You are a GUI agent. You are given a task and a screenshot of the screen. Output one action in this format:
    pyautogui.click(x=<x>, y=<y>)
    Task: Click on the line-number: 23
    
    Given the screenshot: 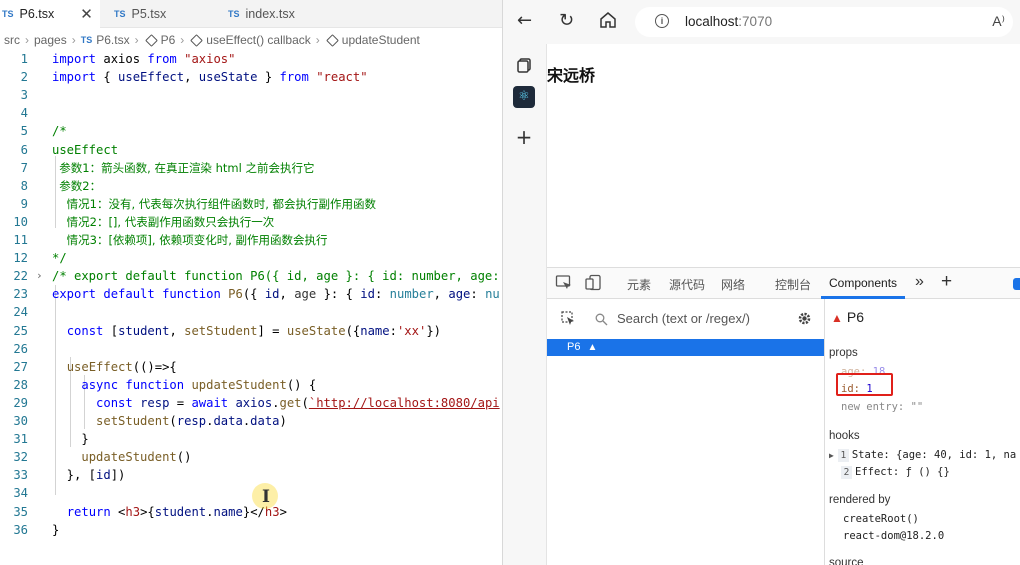 What is the action you would take?
    pyautogui.click(x=20, y=294)
    